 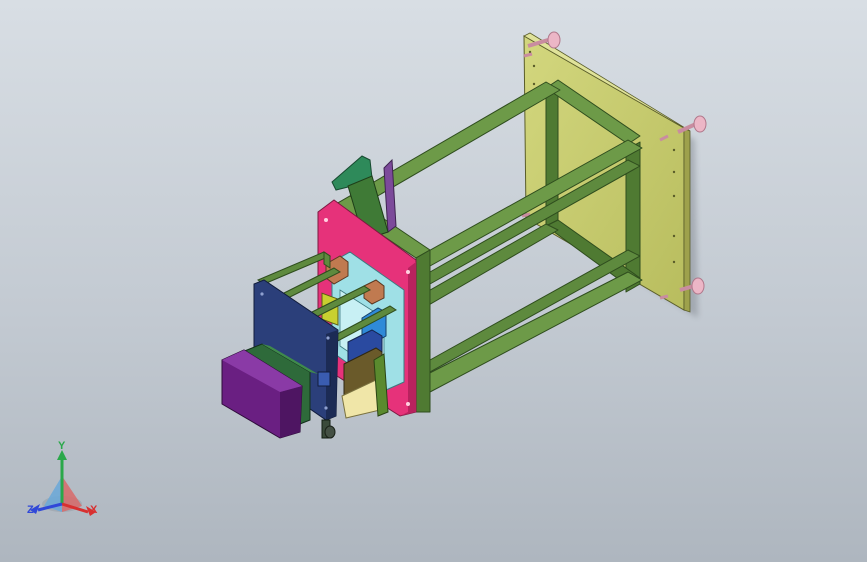 What do you see at coordinates (62, 446) in the screenshot?
I see `triad-y-label: Y` at bounding box center [62, 446].